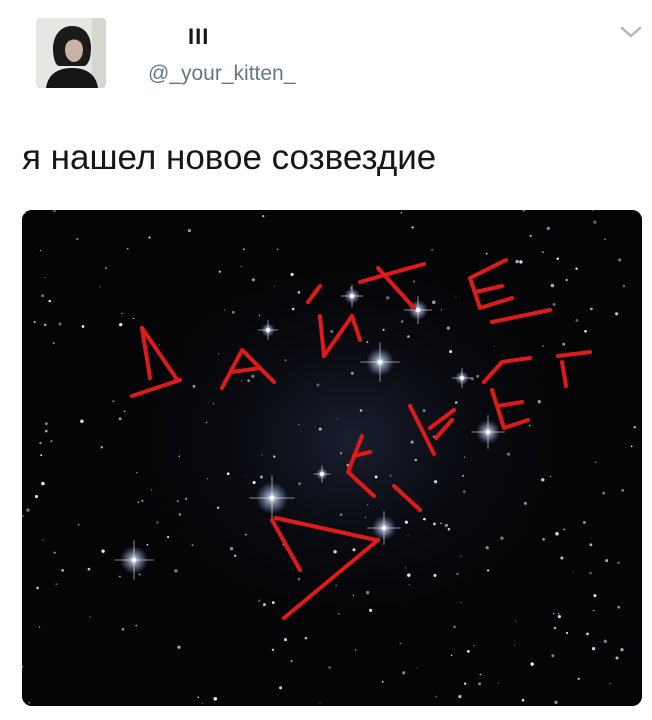 This screenshot has width=652, height=720. I want to click on avatar, so click(71, 53).